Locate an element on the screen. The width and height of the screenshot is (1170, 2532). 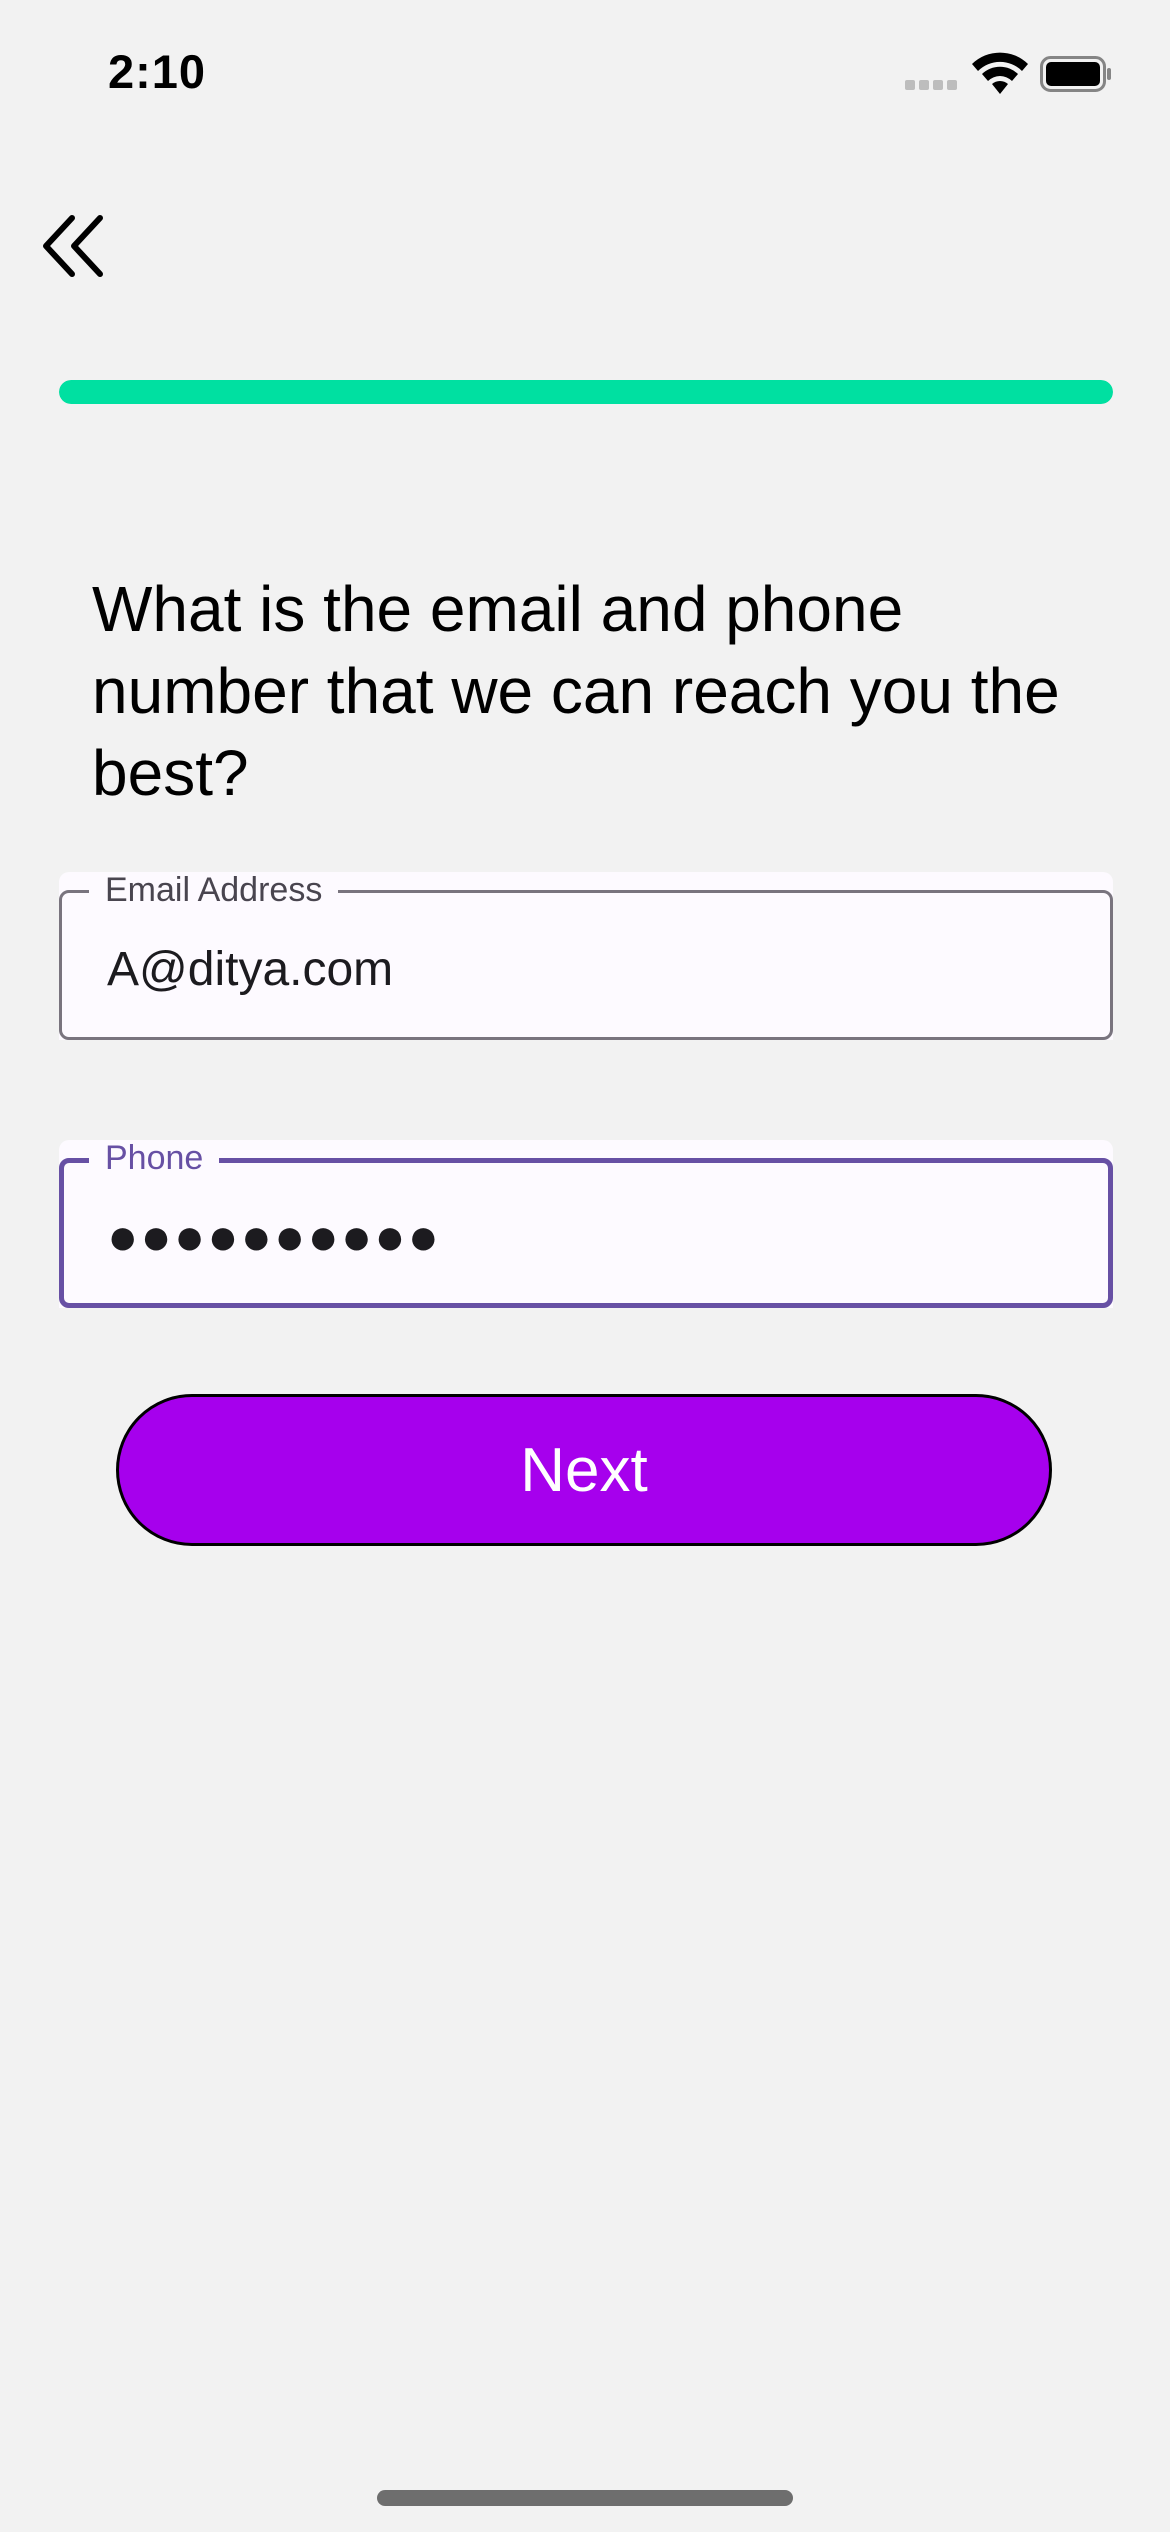
email-input is located at coordinates (590, 969).